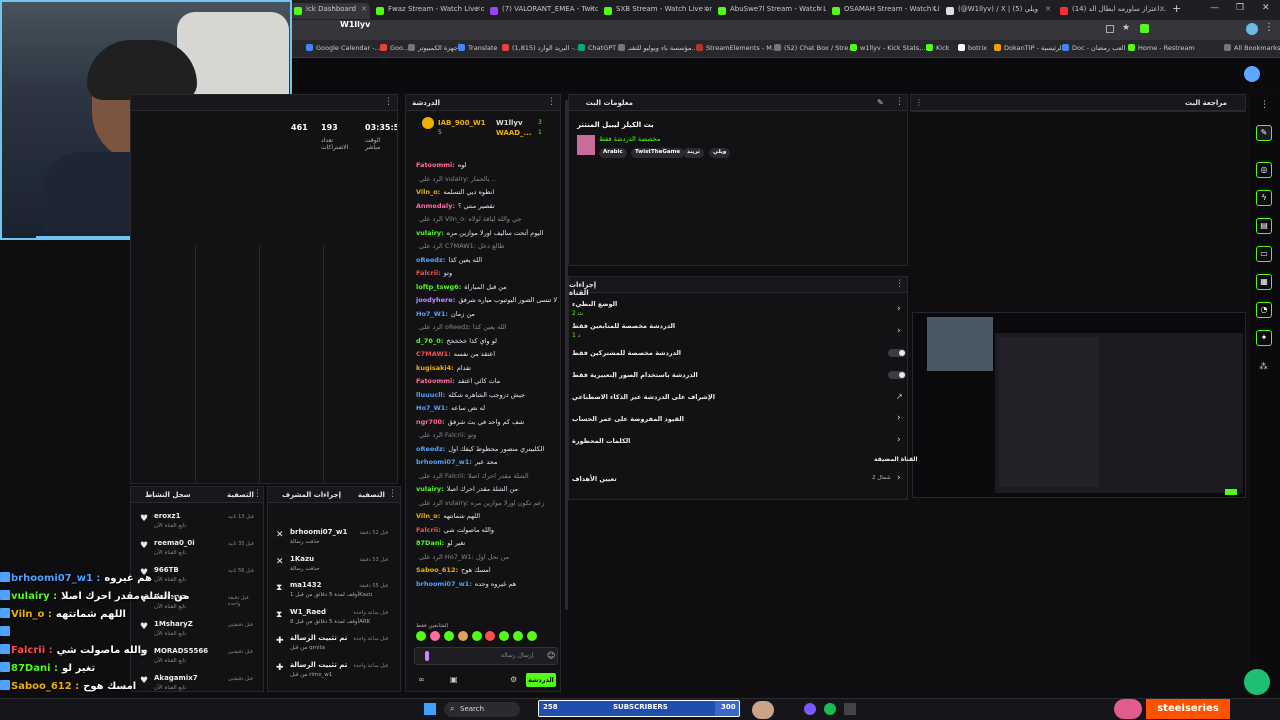 The width and height of the screenshot is (1280, 720). I want to click on chat-username: loftp_tswg6:, so click(438, 287).